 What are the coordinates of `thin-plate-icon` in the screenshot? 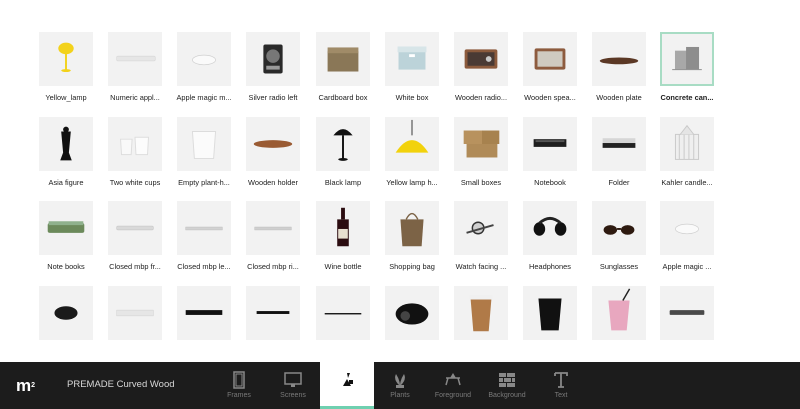 It's located at (343, 313).